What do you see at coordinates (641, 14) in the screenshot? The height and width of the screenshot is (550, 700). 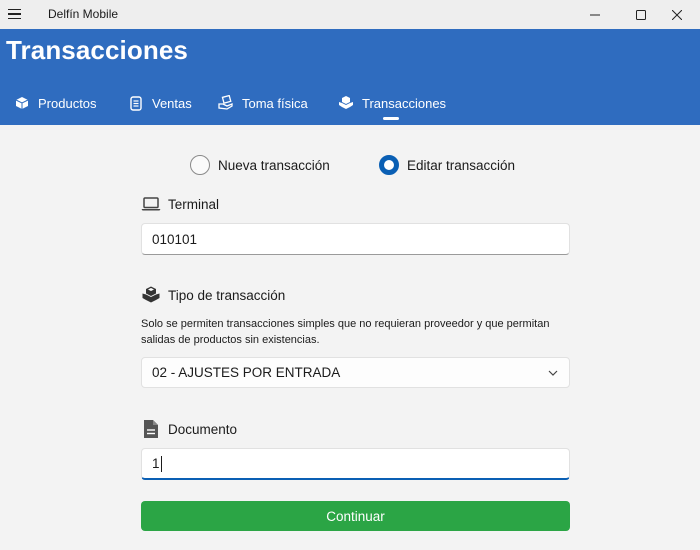 I see `maximize-icon` at bounding box center [641, 14].